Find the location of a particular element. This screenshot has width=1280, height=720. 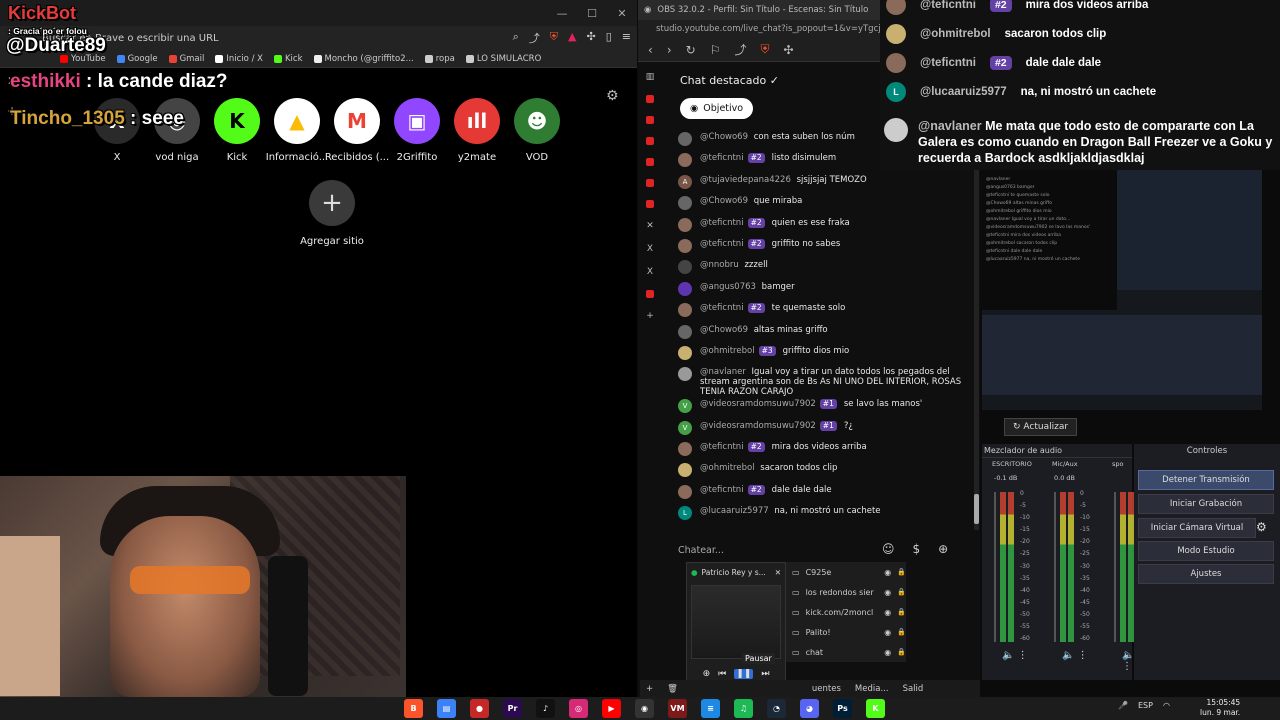

clock: 15:05:45 lun. 9 mar. is located at coordinates (1220, 708).